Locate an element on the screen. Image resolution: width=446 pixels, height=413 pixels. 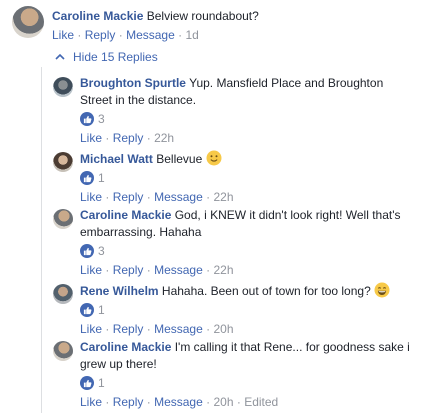
comment-text-cont: embarrassing. Hahaha is located at coordinates (141, 232).